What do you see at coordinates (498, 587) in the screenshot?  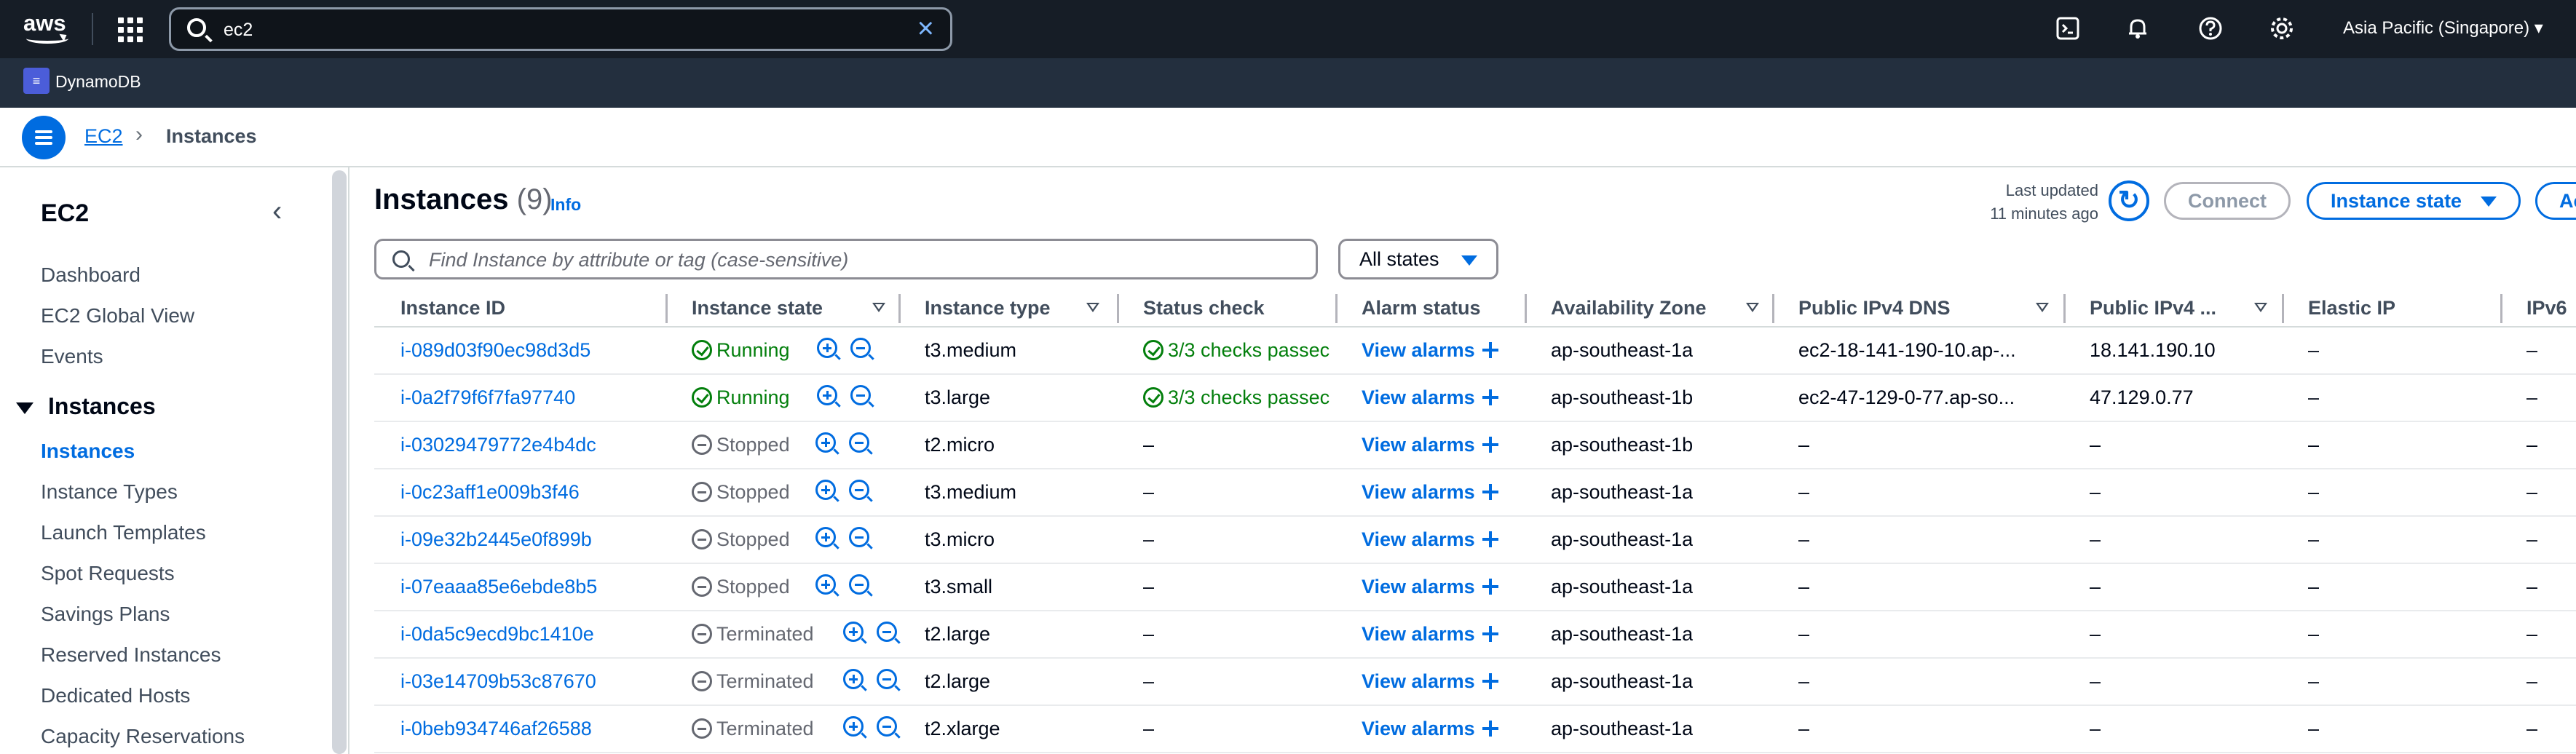 I see `instance-id-link: i-07eaaa85e6ebde8b5` at bounding box center [498, 587].